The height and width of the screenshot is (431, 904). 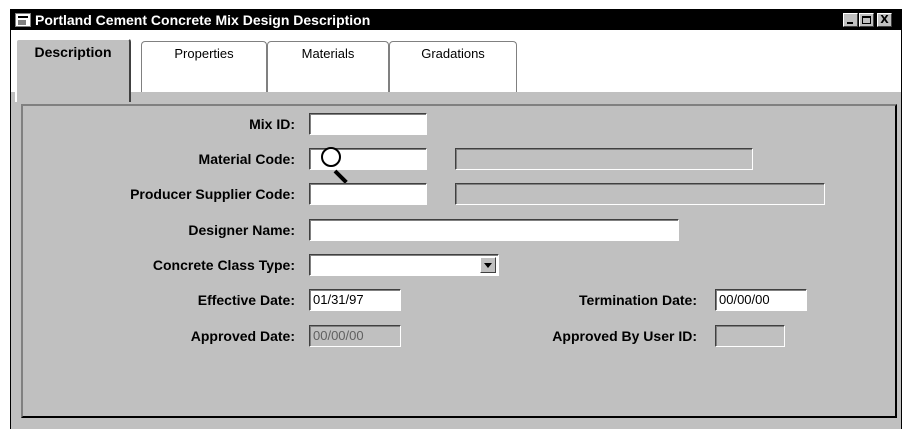 What do you see at coordinates (355, 300) in the screenshot?
I see `effective-date-field: 01/31/97` at bounding box center [355, 300].